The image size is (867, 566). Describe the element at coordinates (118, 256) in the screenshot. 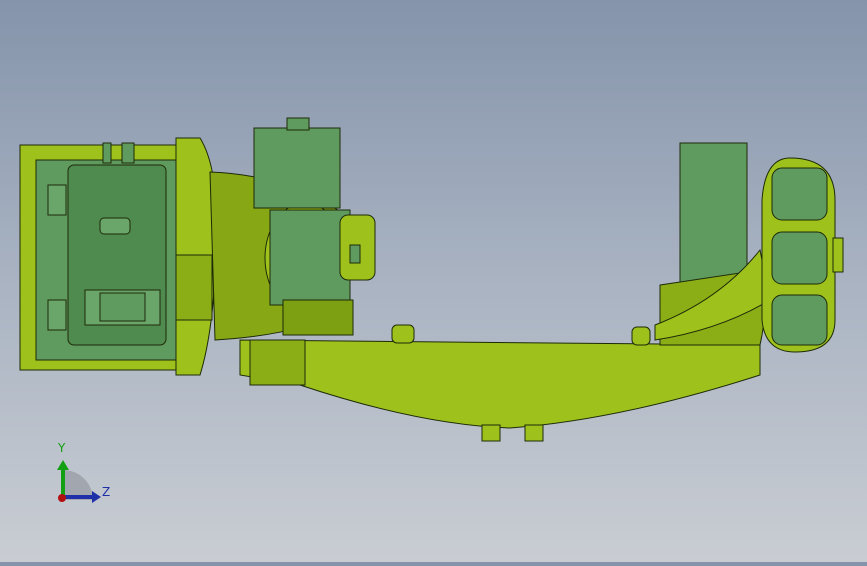

I see `left-motor-housing` at that location.